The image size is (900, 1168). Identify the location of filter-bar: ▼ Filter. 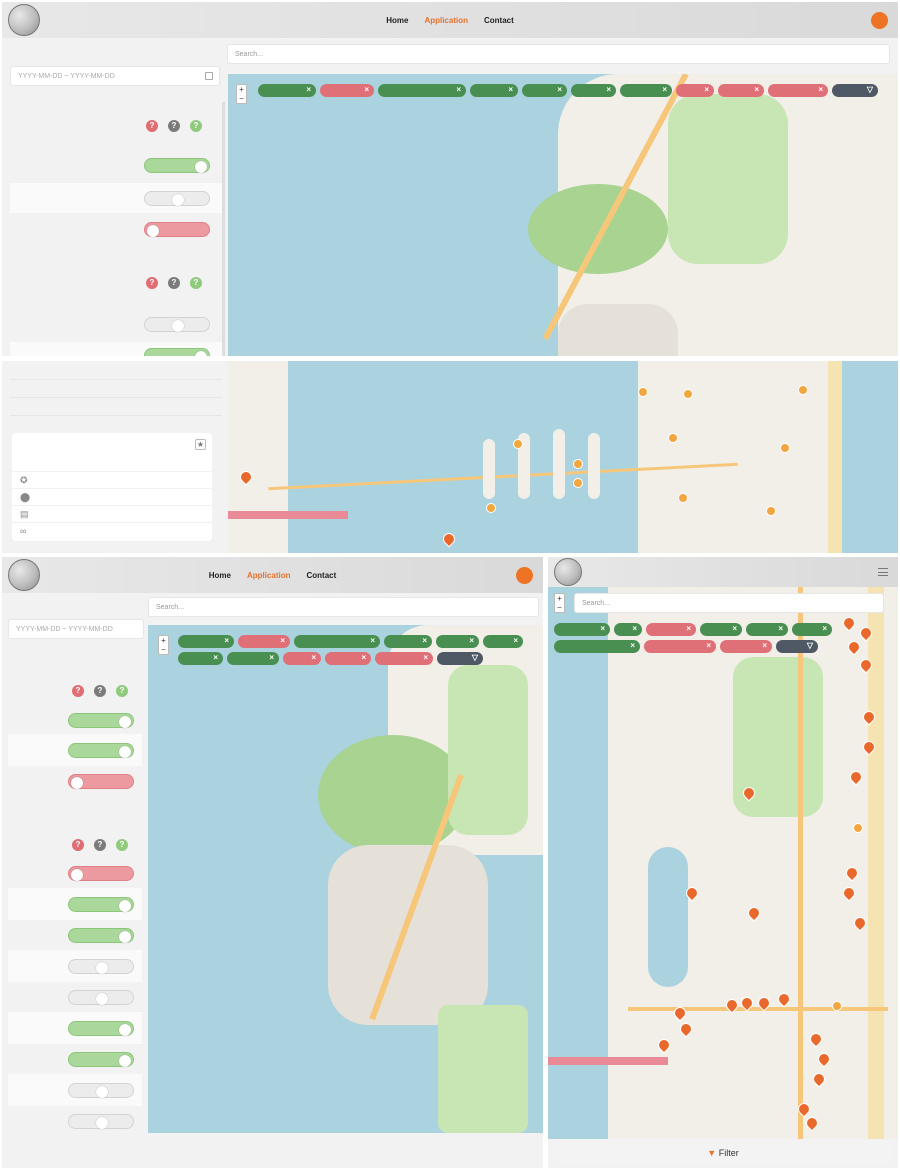
(723, 1153).